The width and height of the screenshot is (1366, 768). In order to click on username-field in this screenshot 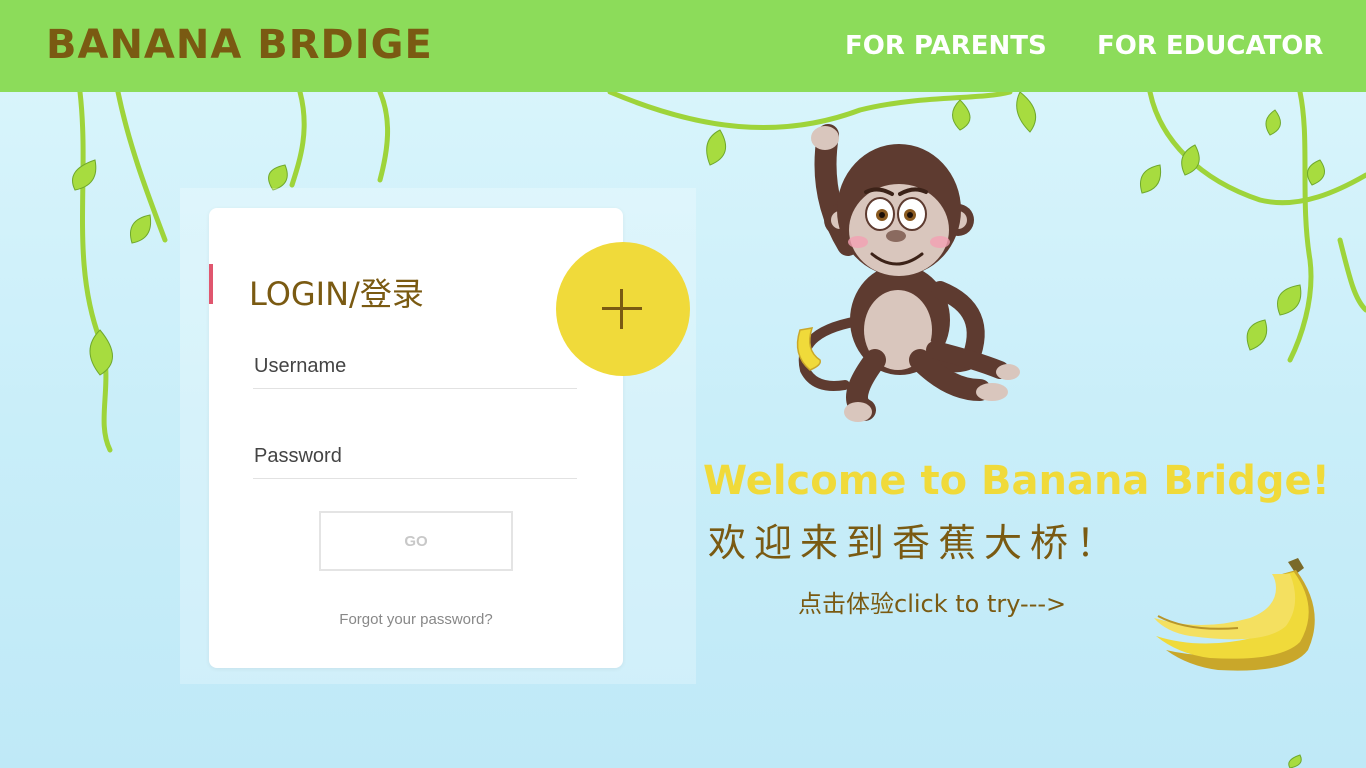, I will do `click(415, 368)`.